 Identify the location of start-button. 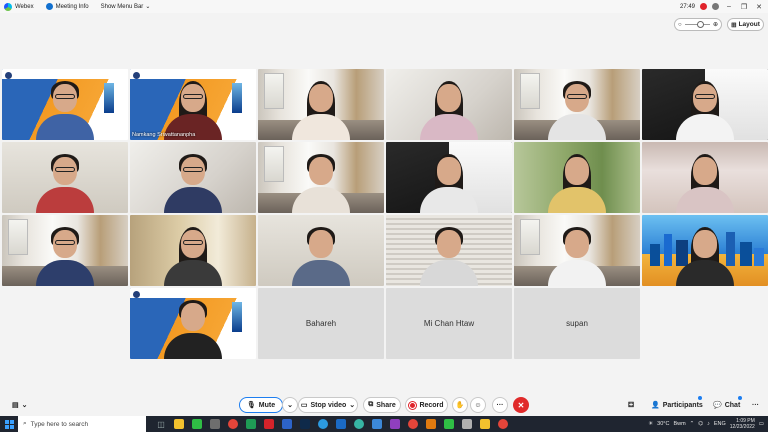
(9, 424).